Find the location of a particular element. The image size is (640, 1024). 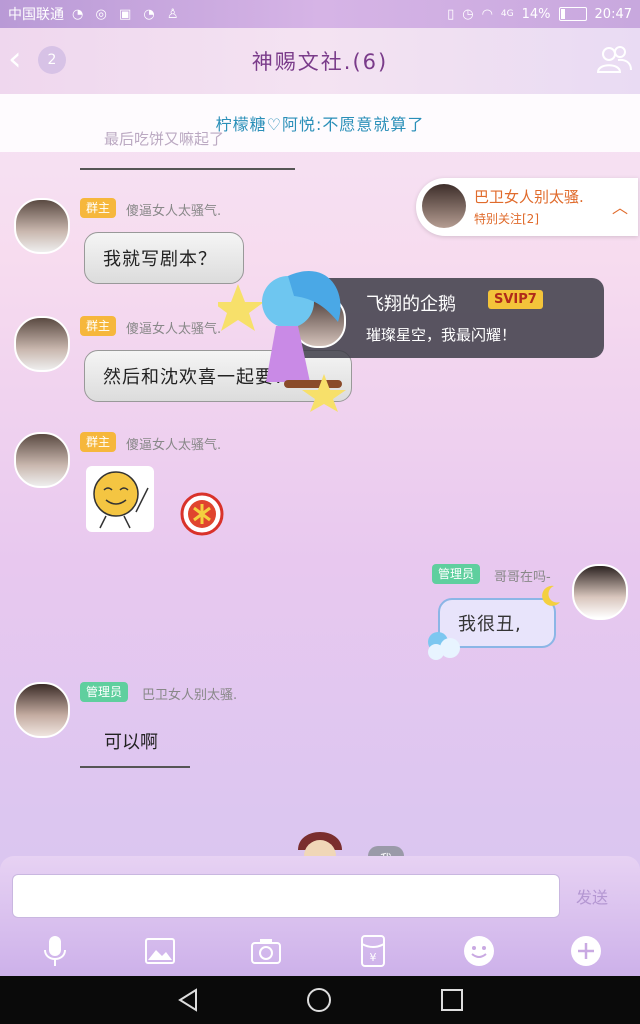

nav-back-icon is located at coordinates (188, 1000).